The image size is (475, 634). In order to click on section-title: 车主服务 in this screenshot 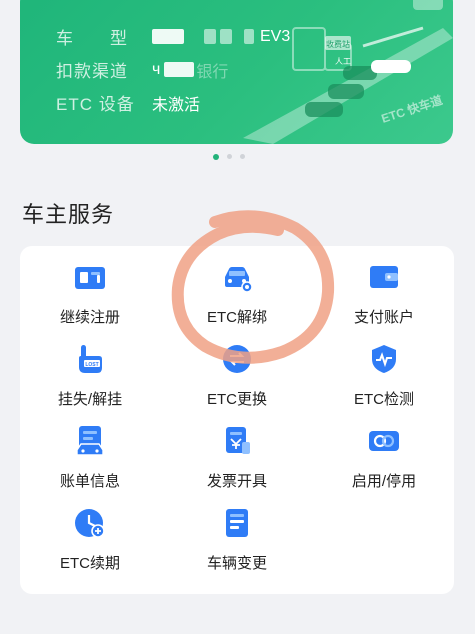, I will do `click(68, 214)`.